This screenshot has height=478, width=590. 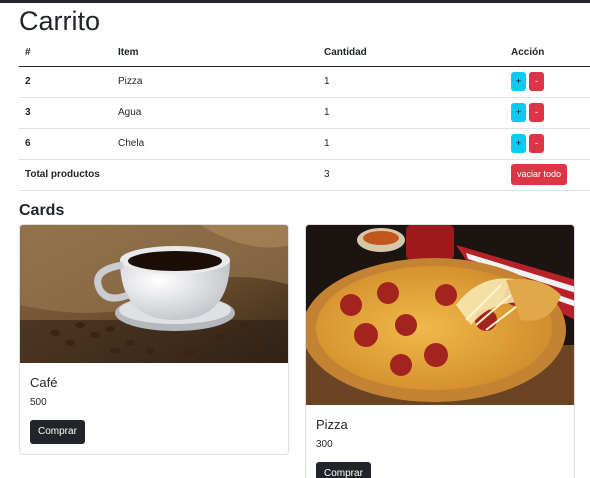 I want to click on card-title: Pizza, so click(x=332, y=424).